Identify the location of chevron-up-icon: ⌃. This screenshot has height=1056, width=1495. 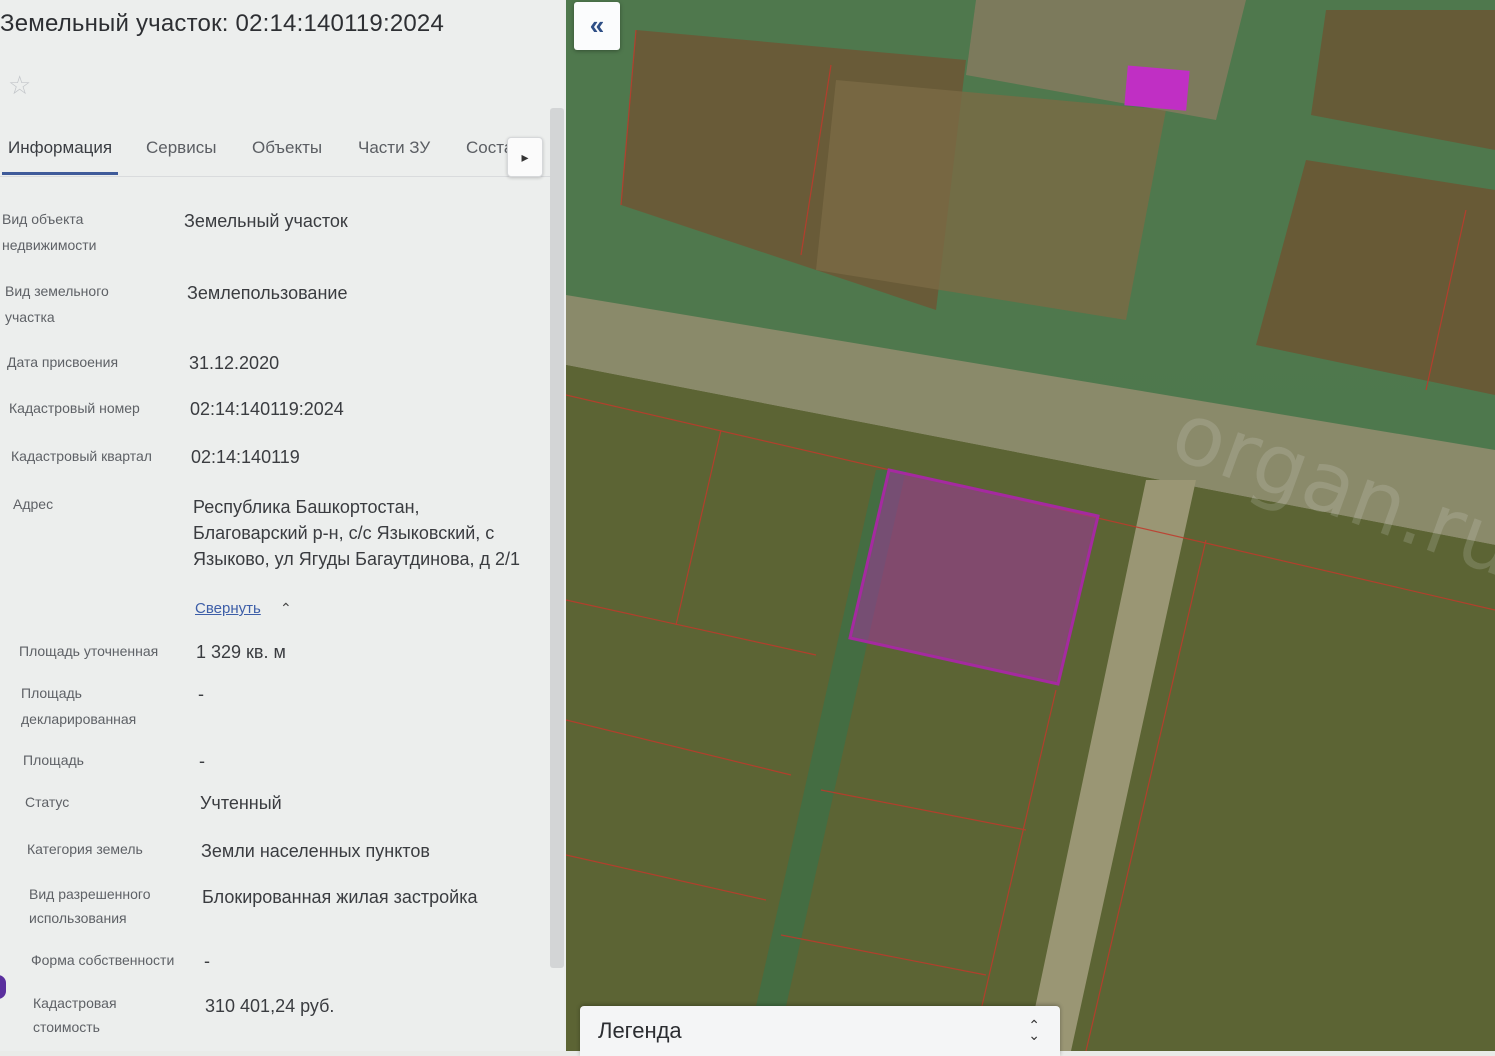
(286, 608).